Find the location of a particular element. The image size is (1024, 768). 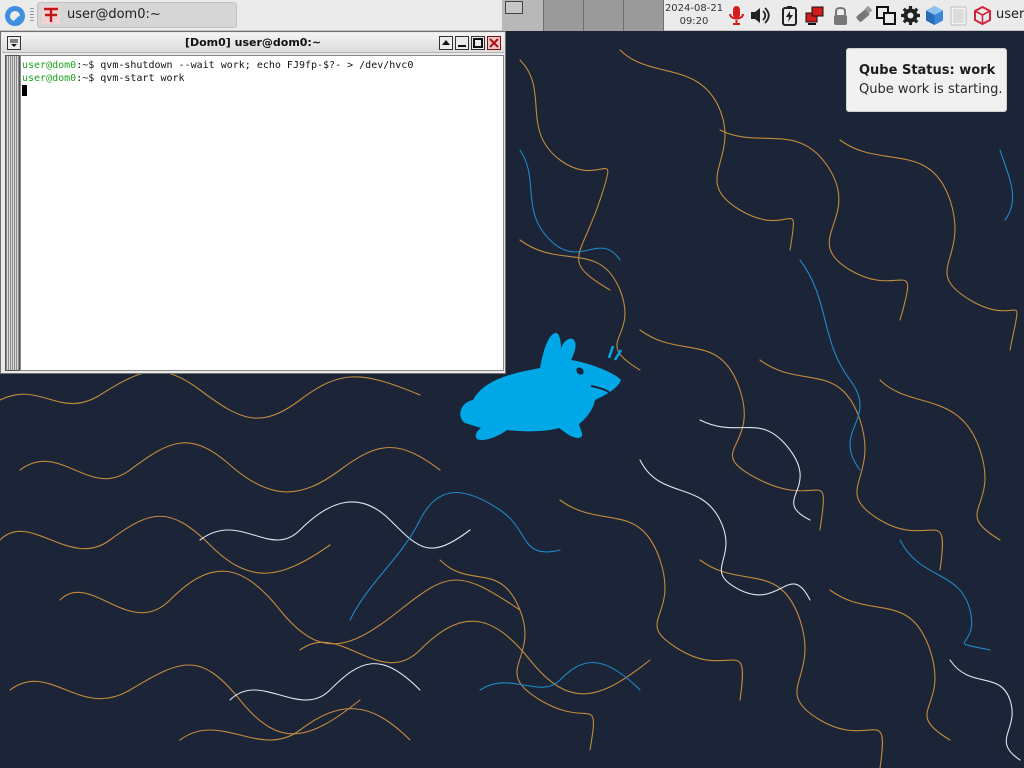

clock-date: 2024-08-21 is located at coordinates (694, 8).